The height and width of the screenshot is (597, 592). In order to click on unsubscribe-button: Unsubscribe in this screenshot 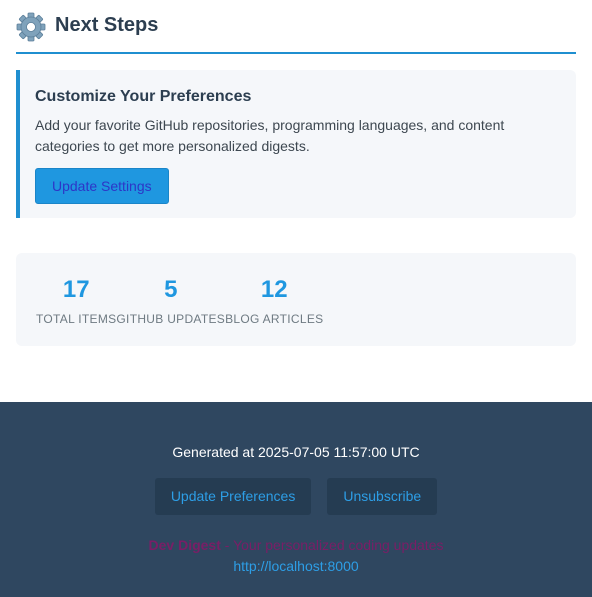, I will do `click(382, 496)`.